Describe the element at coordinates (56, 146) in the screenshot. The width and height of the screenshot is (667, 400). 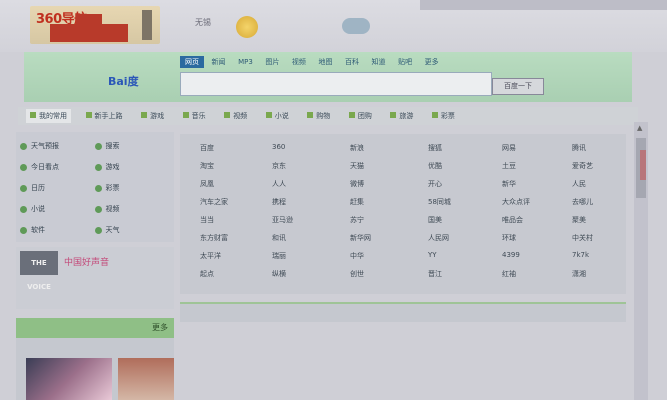
I see `tool-link: 天气预报` at that location.